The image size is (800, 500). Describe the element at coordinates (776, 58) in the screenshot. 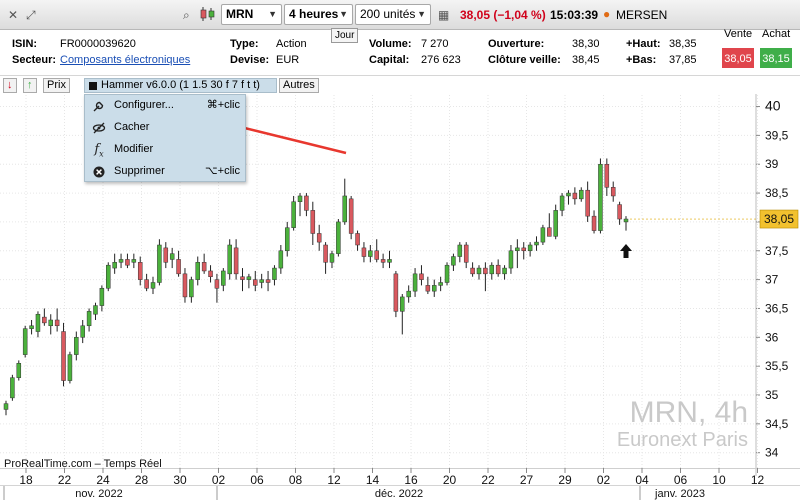

I see `buy-price-button: 38,15` at that location.